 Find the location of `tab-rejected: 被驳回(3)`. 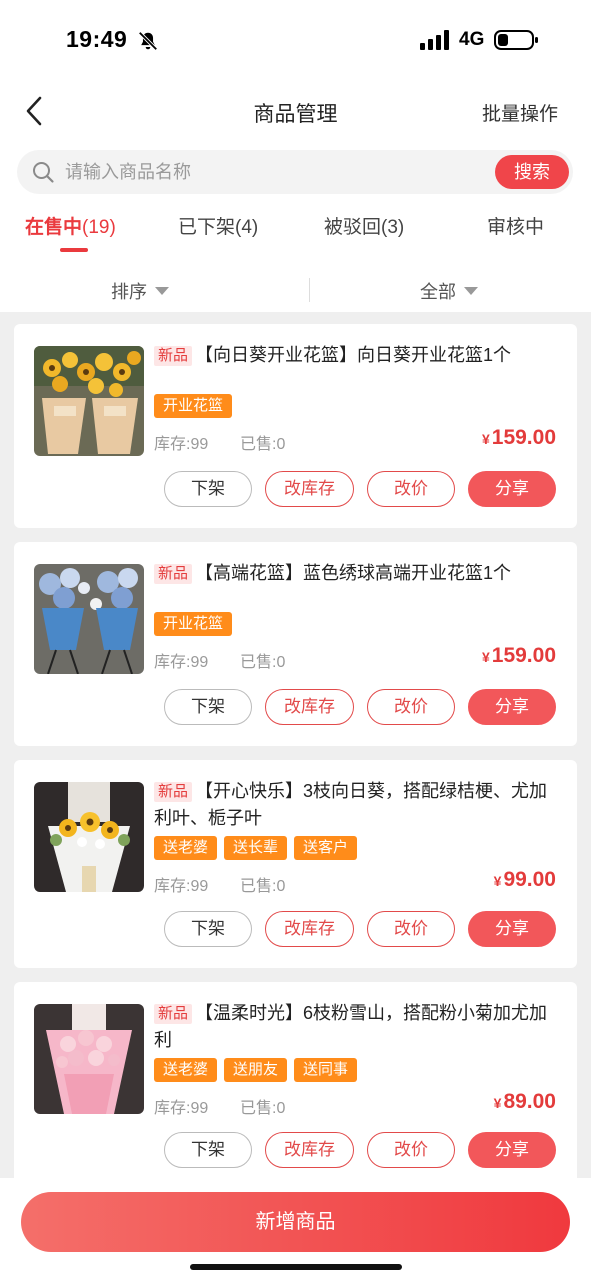

tab-rejected: 被驳回(3) is located at coordinates (364, 225).